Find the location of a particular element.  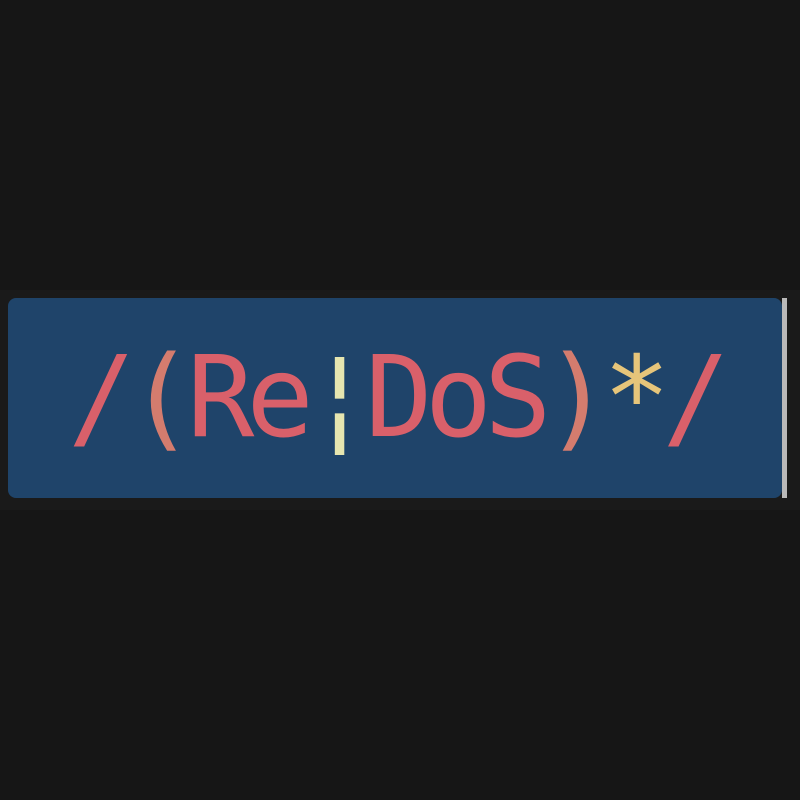

regex-literal-dos: DoS is located at coordinates (458, 398).